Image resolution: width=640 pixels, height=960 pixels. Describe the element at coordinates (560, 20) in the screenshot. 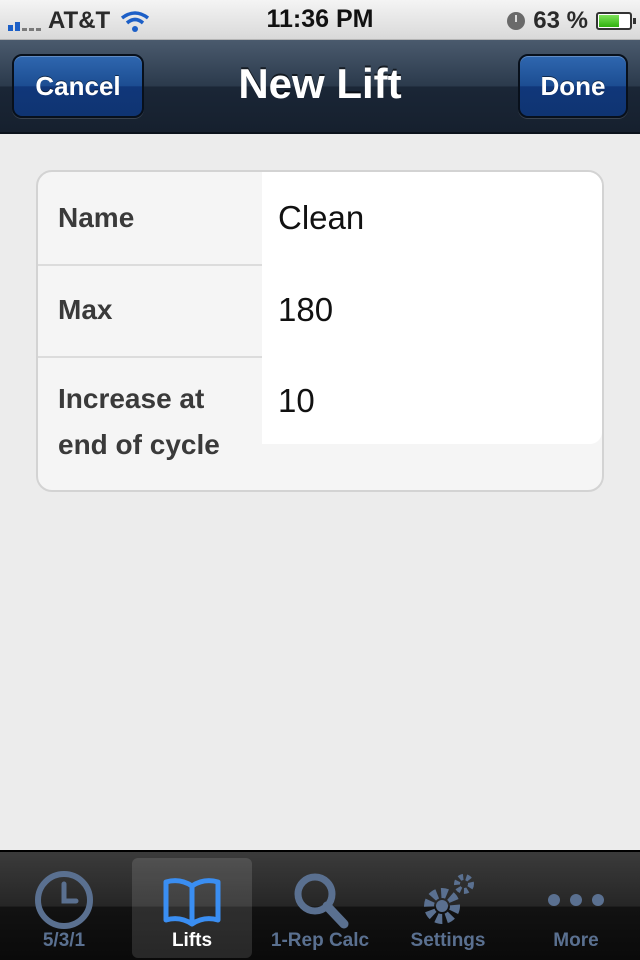

I see `battery-percent: 63 %` at that location.